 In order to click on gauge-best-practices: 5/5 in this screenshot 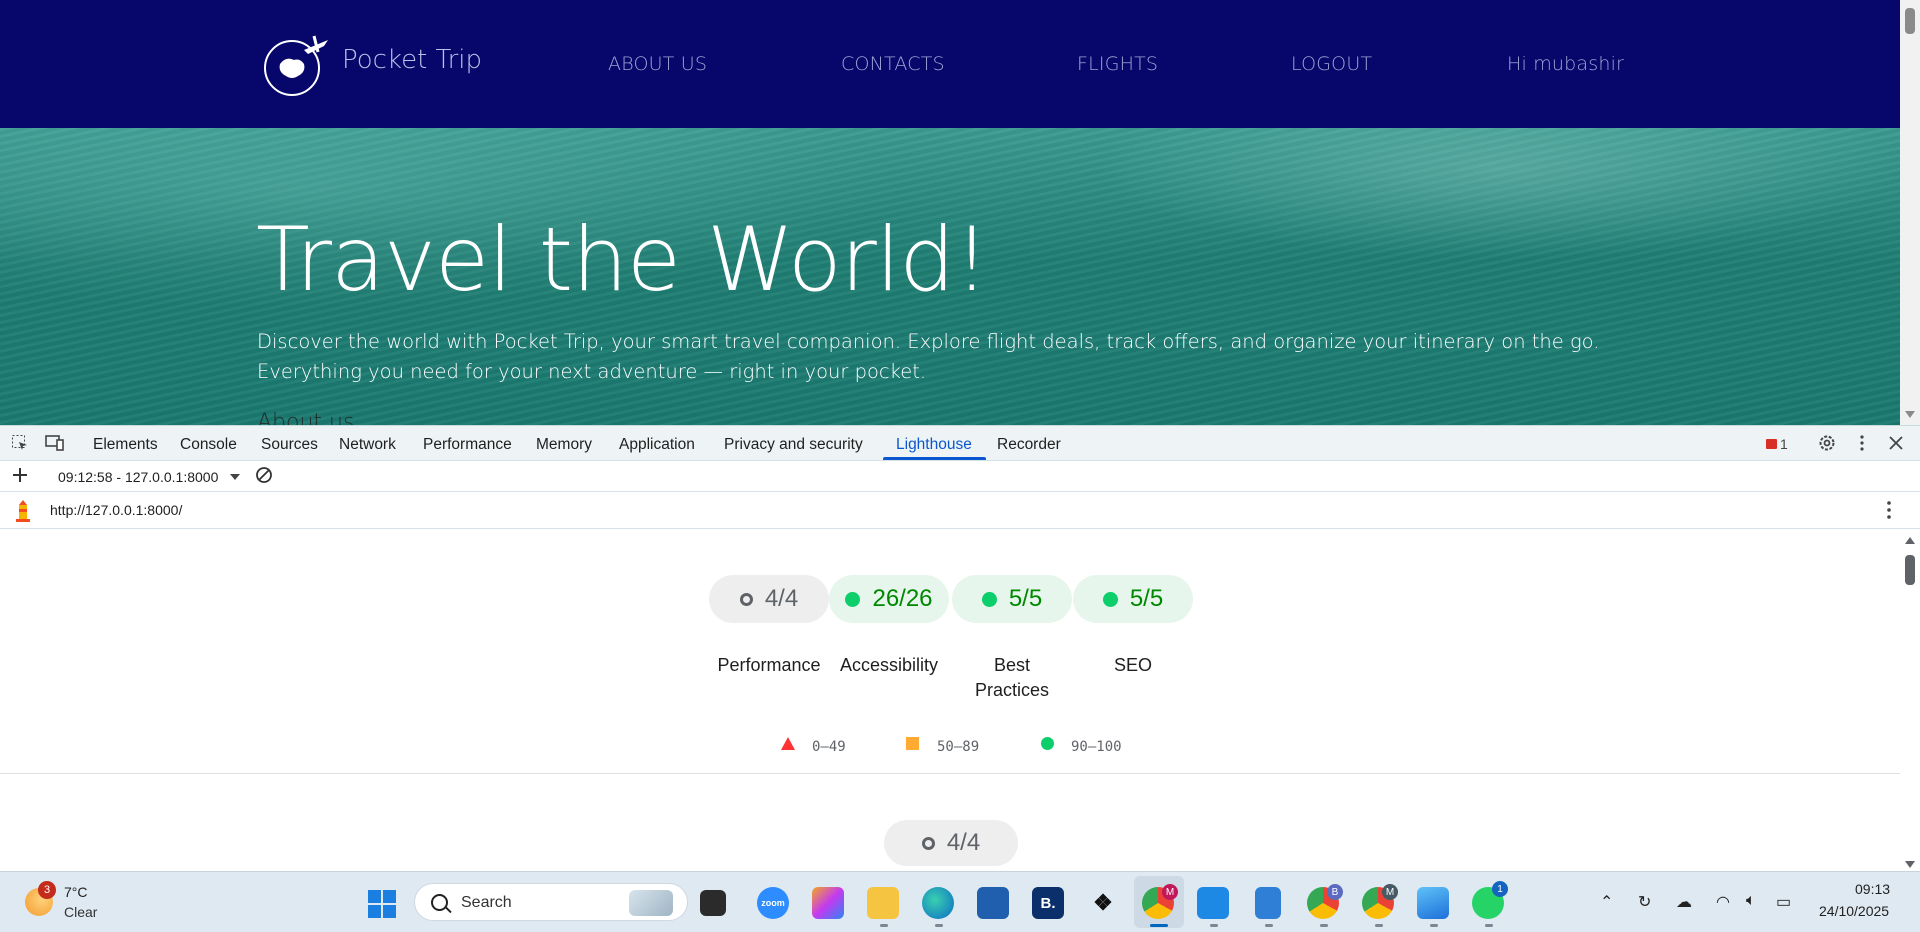, I will do `click(1012, 599)`.